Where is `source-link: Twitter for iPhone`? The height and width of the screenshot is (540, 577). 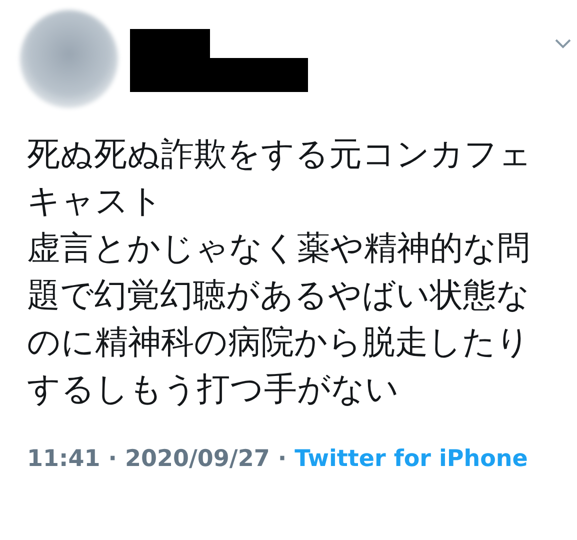 source-link: Twitter for iPhone is located at coordinates (411, 459).